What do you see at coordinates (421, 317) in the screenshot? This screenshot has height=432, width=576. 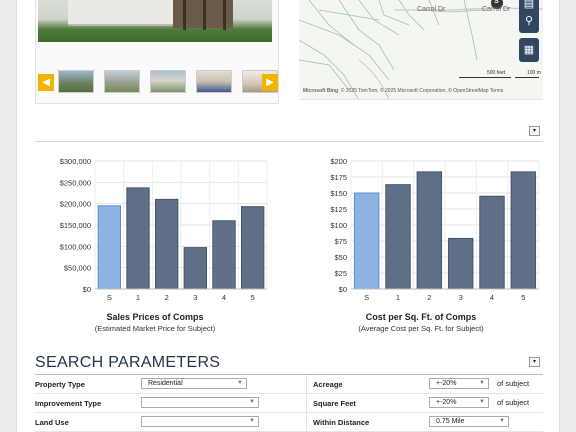 I see `chart-title: Cost per Sq. Ft. of Comps` at bounding box center [421, 317].